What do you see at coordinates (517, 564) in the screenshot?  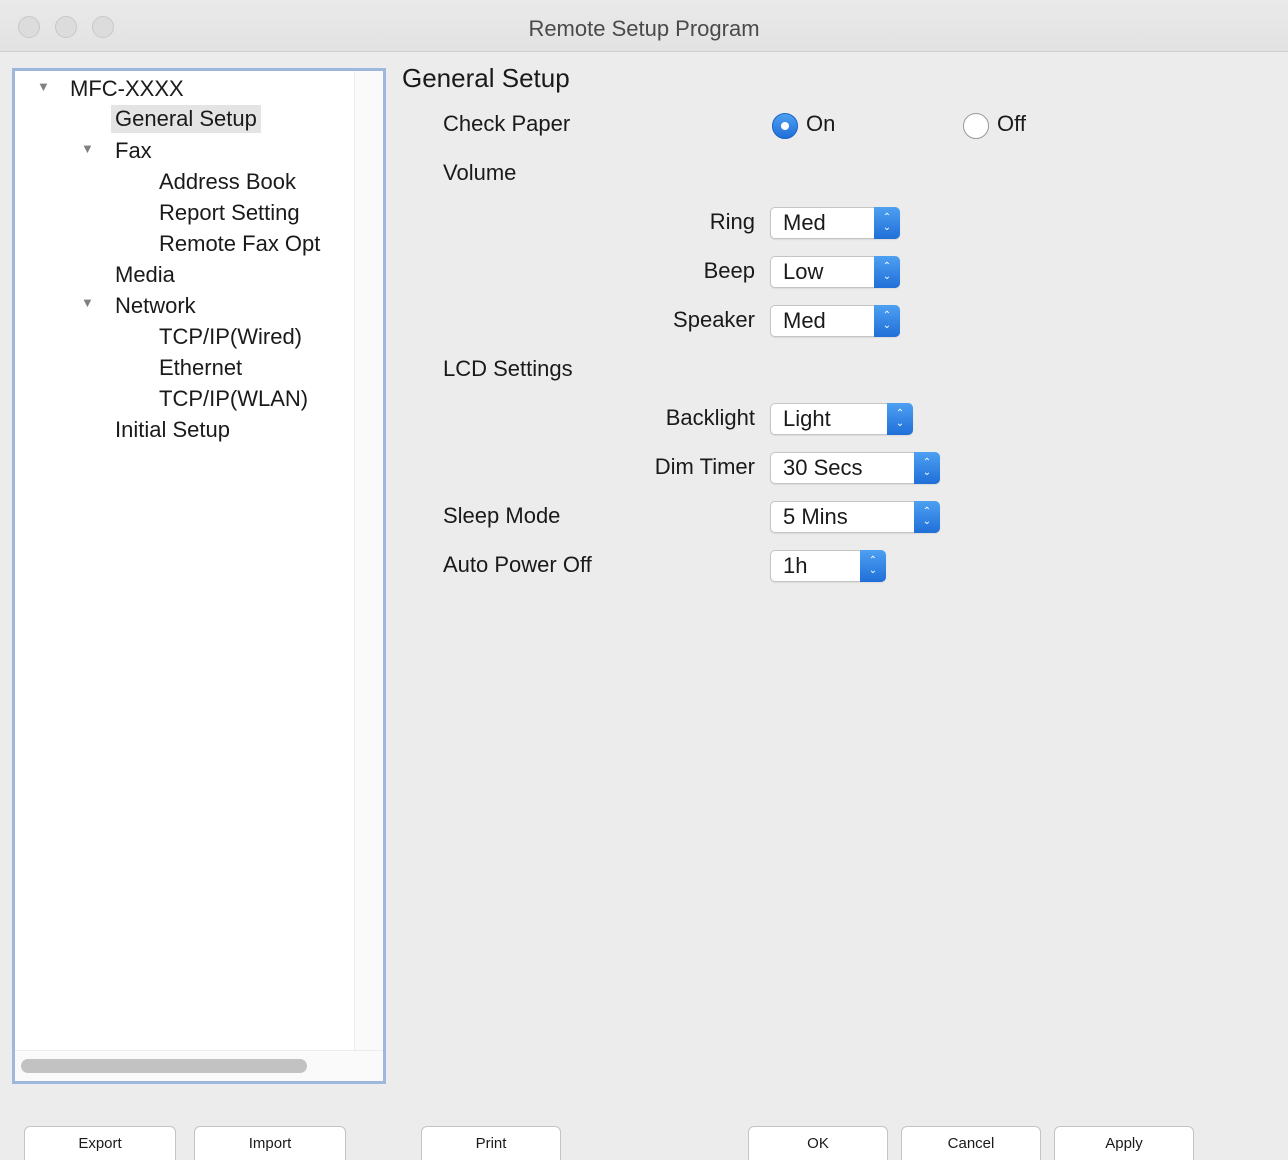 I see `auto-power-off-label: Auto Power Off` at bounding box center [517, 564].